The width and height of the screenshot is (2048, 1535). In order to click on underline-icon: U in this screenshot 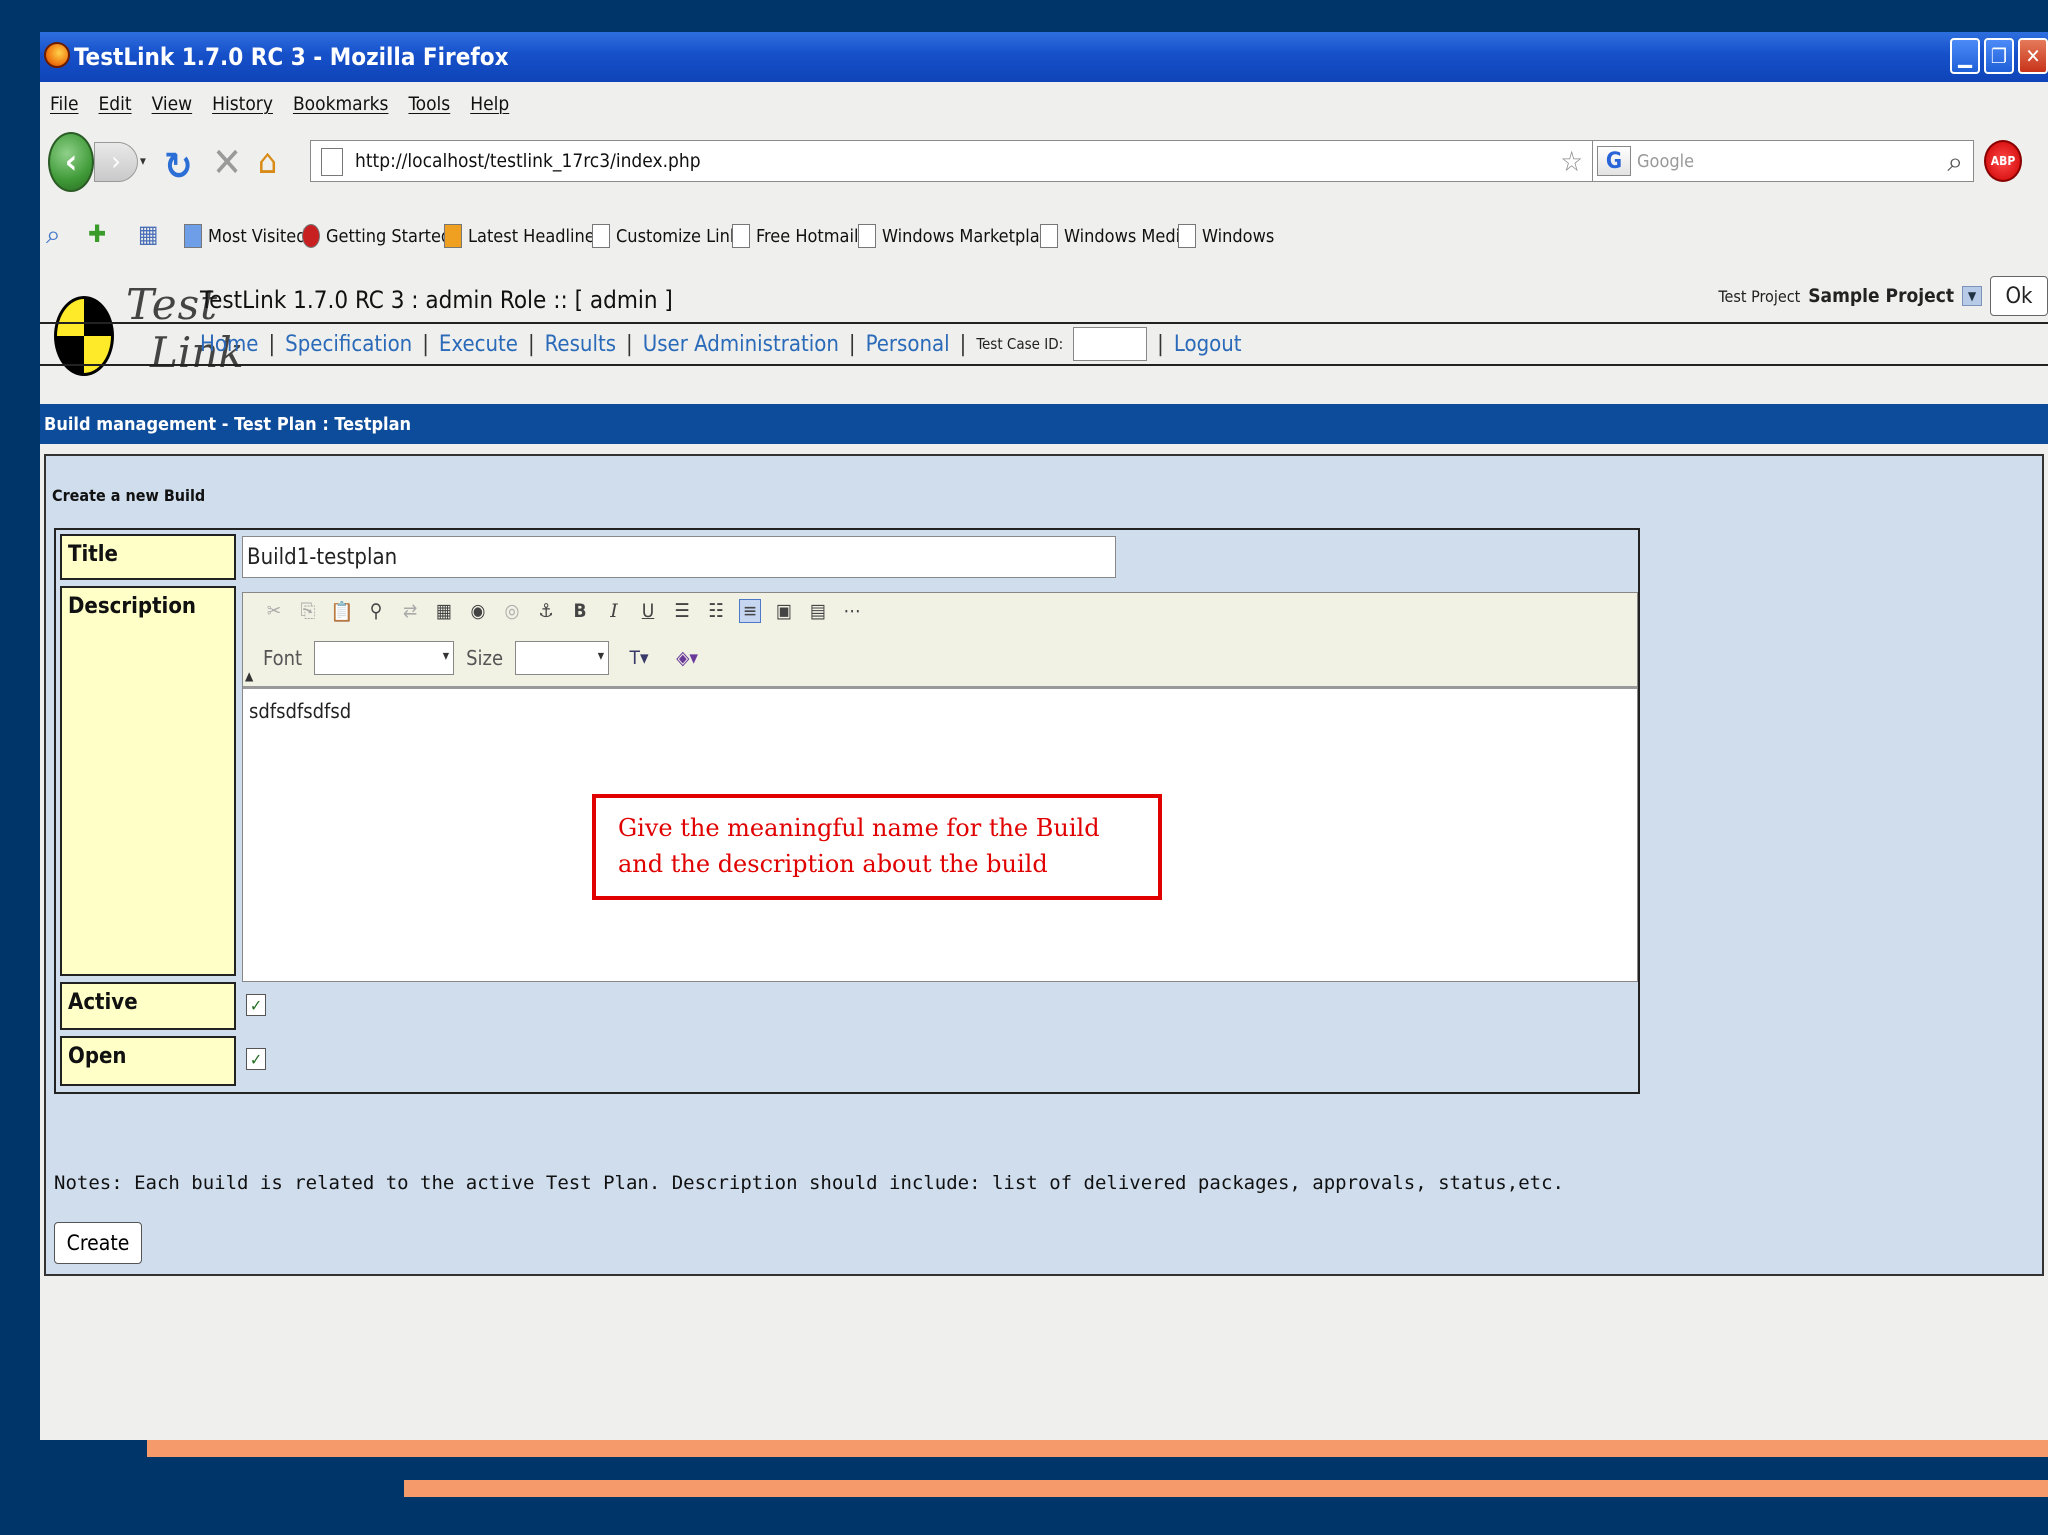, I will do `click(648, 611)`.